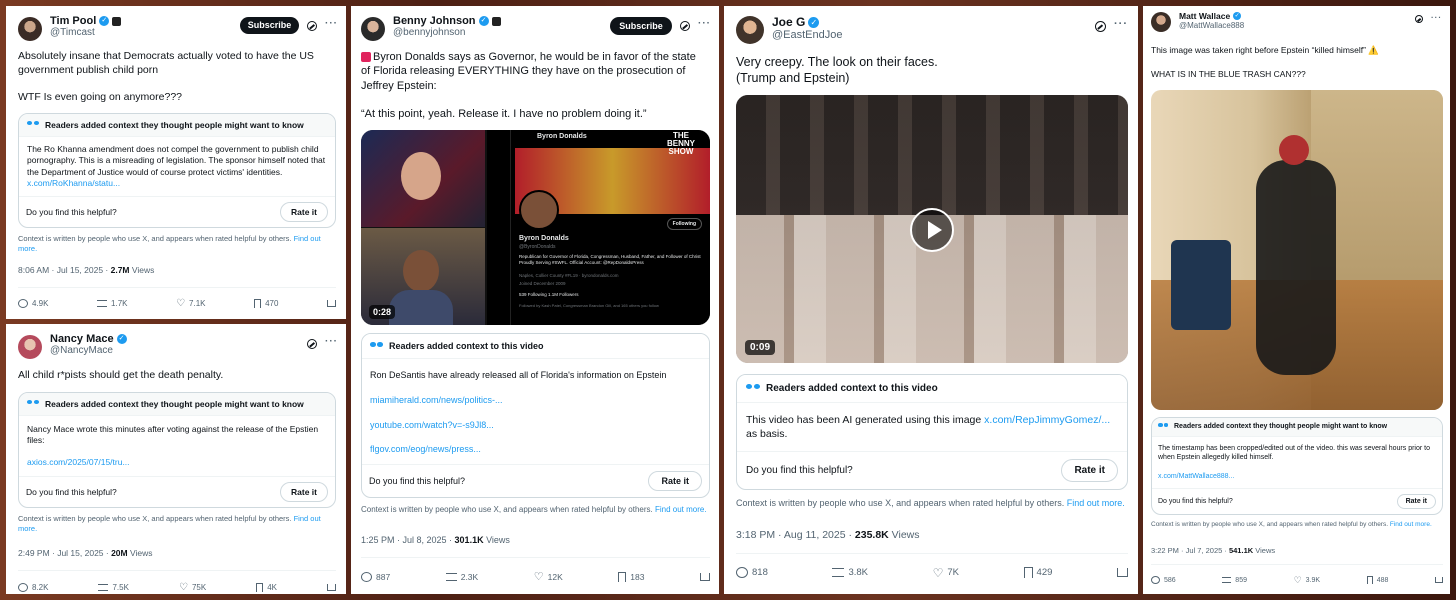 The width and height of the screenshot is (1456, 600). What do you see at coordinates (904, 534) in the screenshot?
I see `views-label: Views` at bounding box center [904, 534].